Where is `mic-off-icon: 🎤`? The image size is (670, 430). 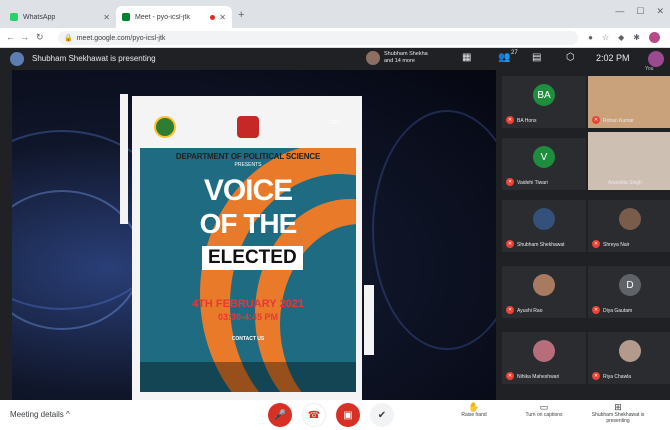 mic-off-icon: 🎤 is located at coordinates (280, 415).